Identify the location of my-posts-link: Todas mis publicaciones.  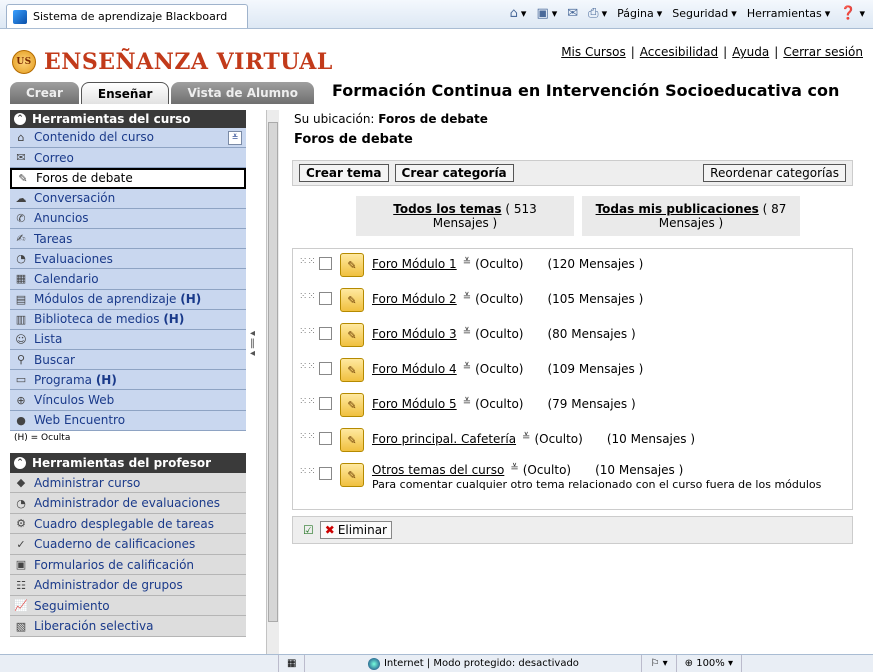
(677, 209).